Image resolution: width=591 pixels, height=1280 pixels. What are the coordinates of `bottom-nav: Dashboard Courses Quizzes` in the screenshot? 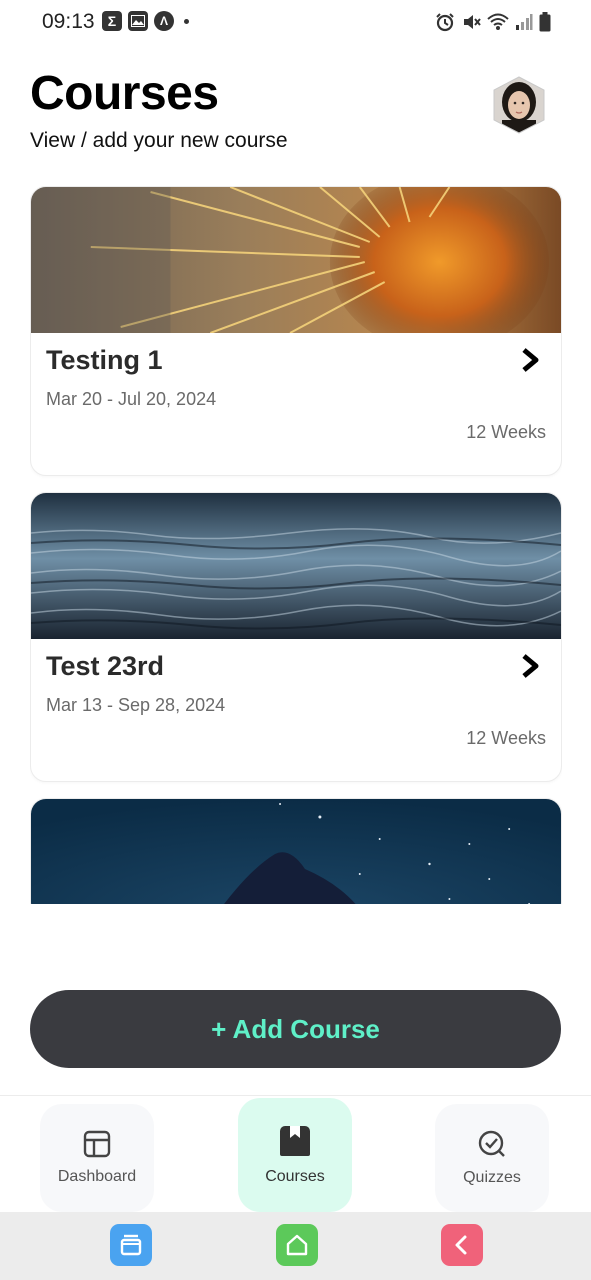 It's located at (295, 1153).